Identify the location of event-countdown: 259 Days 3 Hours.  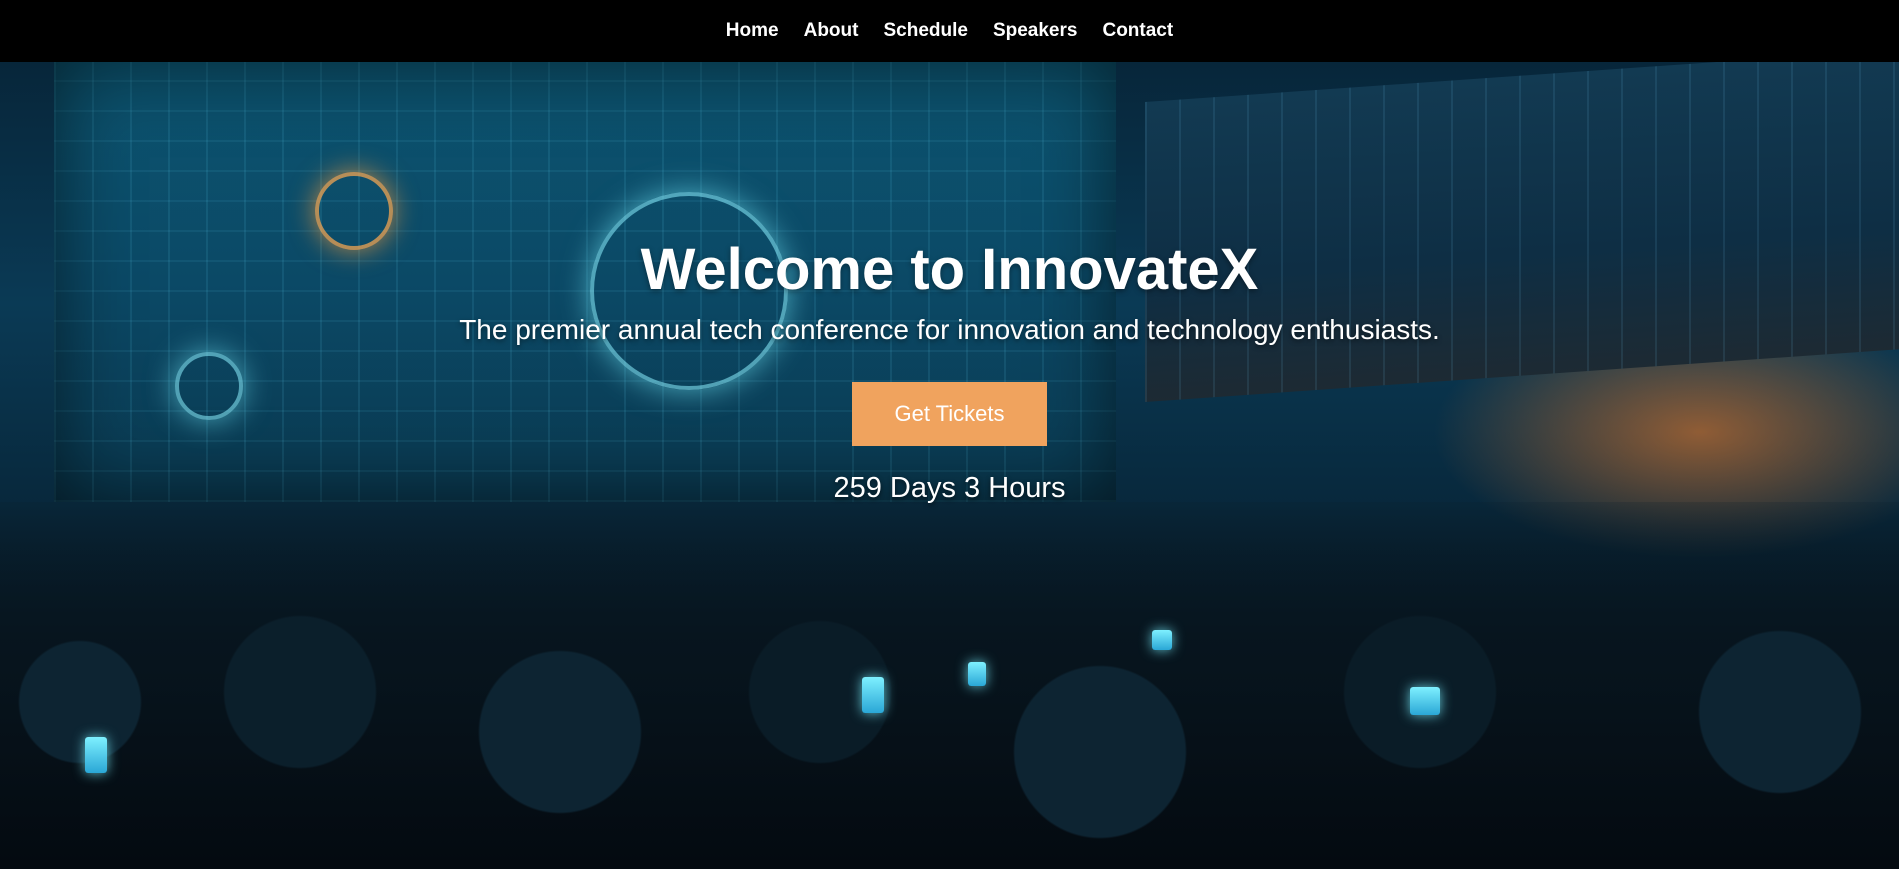
(949, 488).